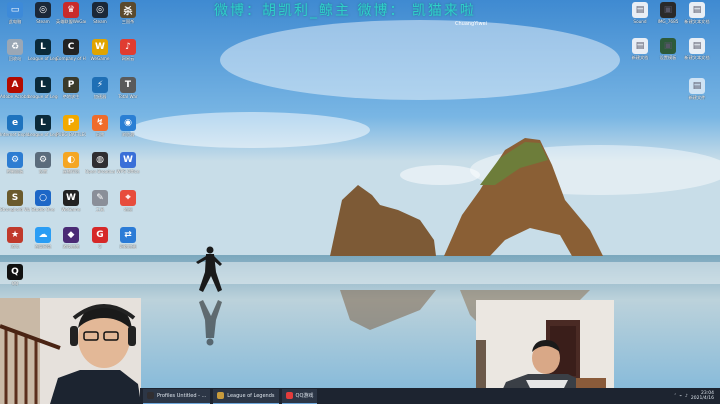  I want to click on obs-icon, so click(150, 395).